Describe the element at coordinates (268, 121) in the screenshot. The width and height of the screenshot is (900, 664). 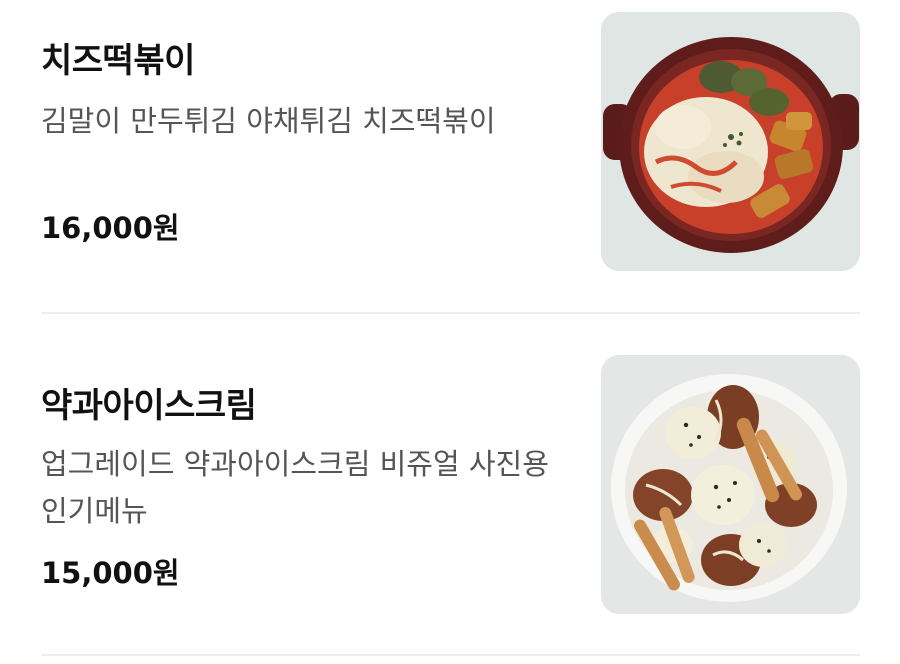
I see `menu-item-description: 김말이 만두튀김 야채튀김 치즈떡볶이` at that location.